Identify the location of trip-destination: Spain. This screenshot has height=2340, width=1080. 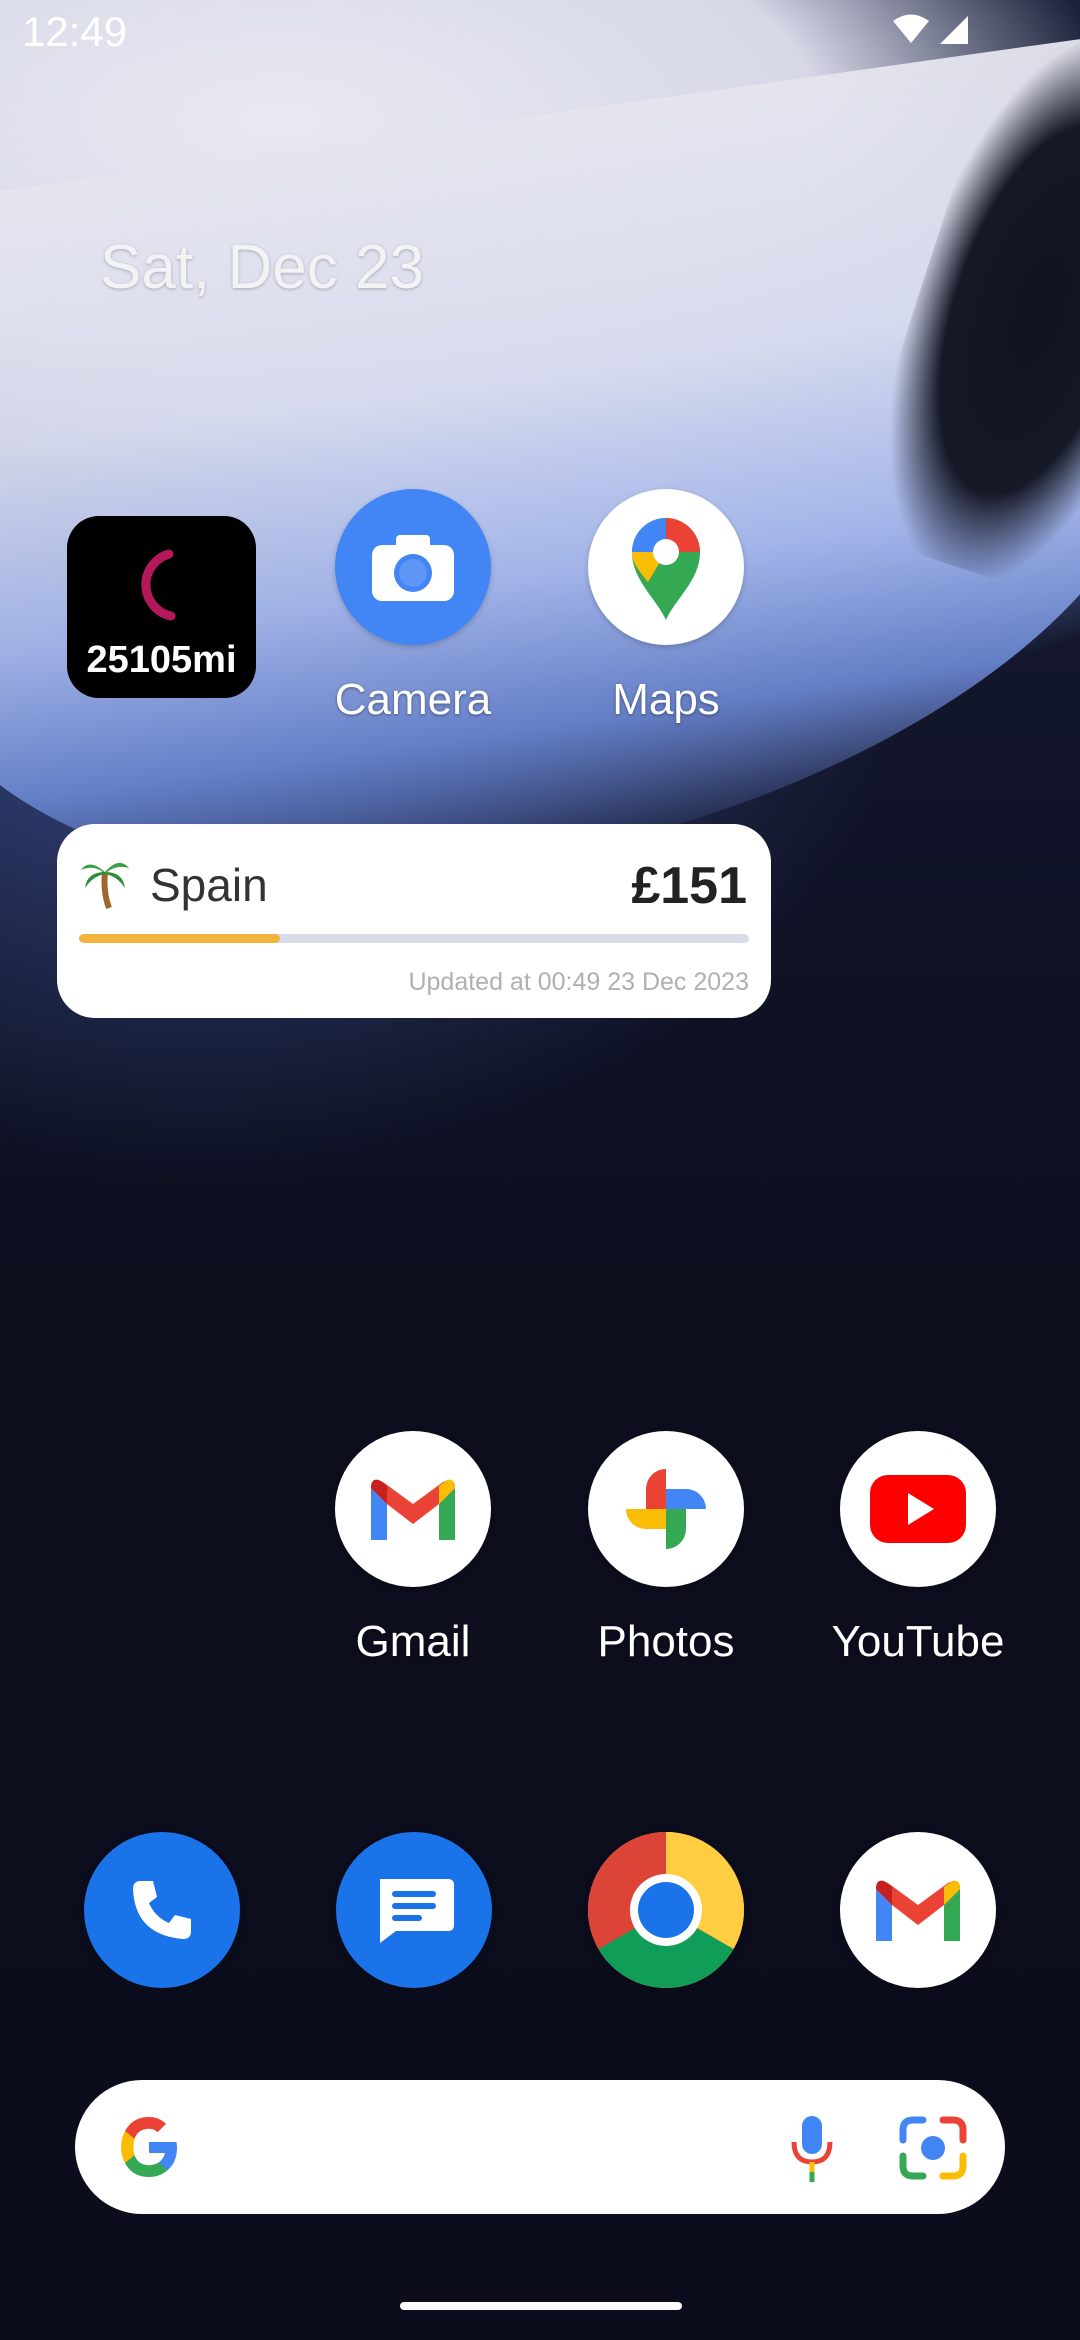
(209, 885).